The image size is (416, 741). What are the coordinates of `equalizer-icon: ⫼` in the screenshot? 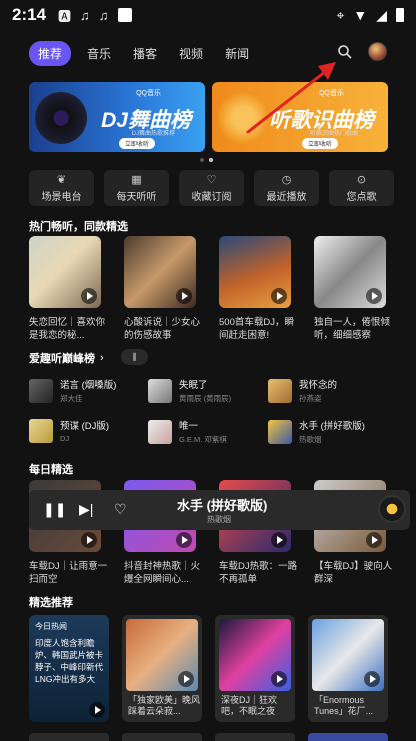 It's located at (134, 357).